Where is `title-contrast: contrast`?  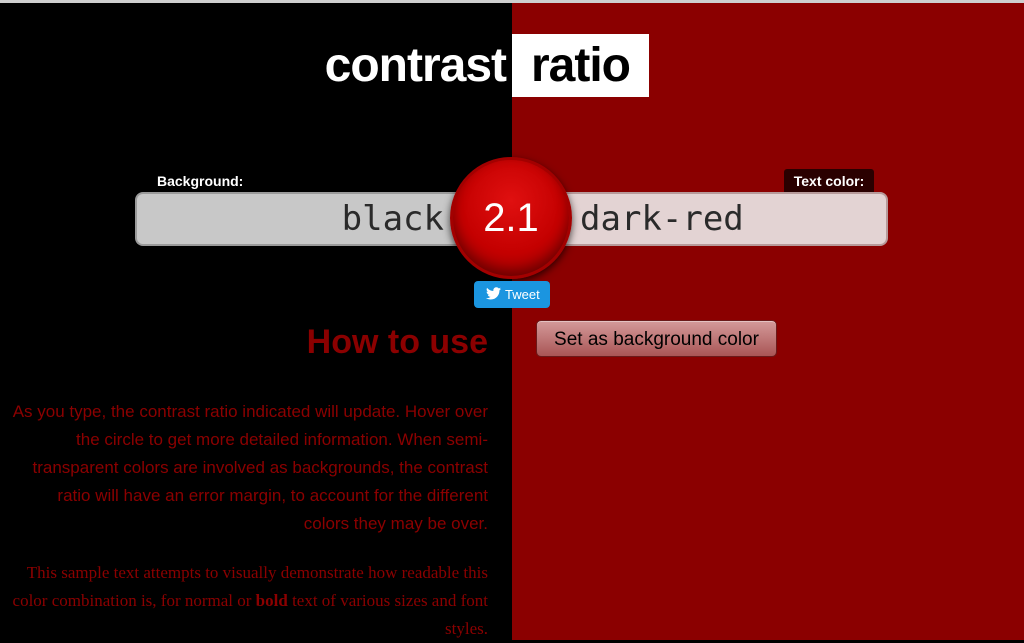
title-contrast: contrast is located at coordinates (415, 65).